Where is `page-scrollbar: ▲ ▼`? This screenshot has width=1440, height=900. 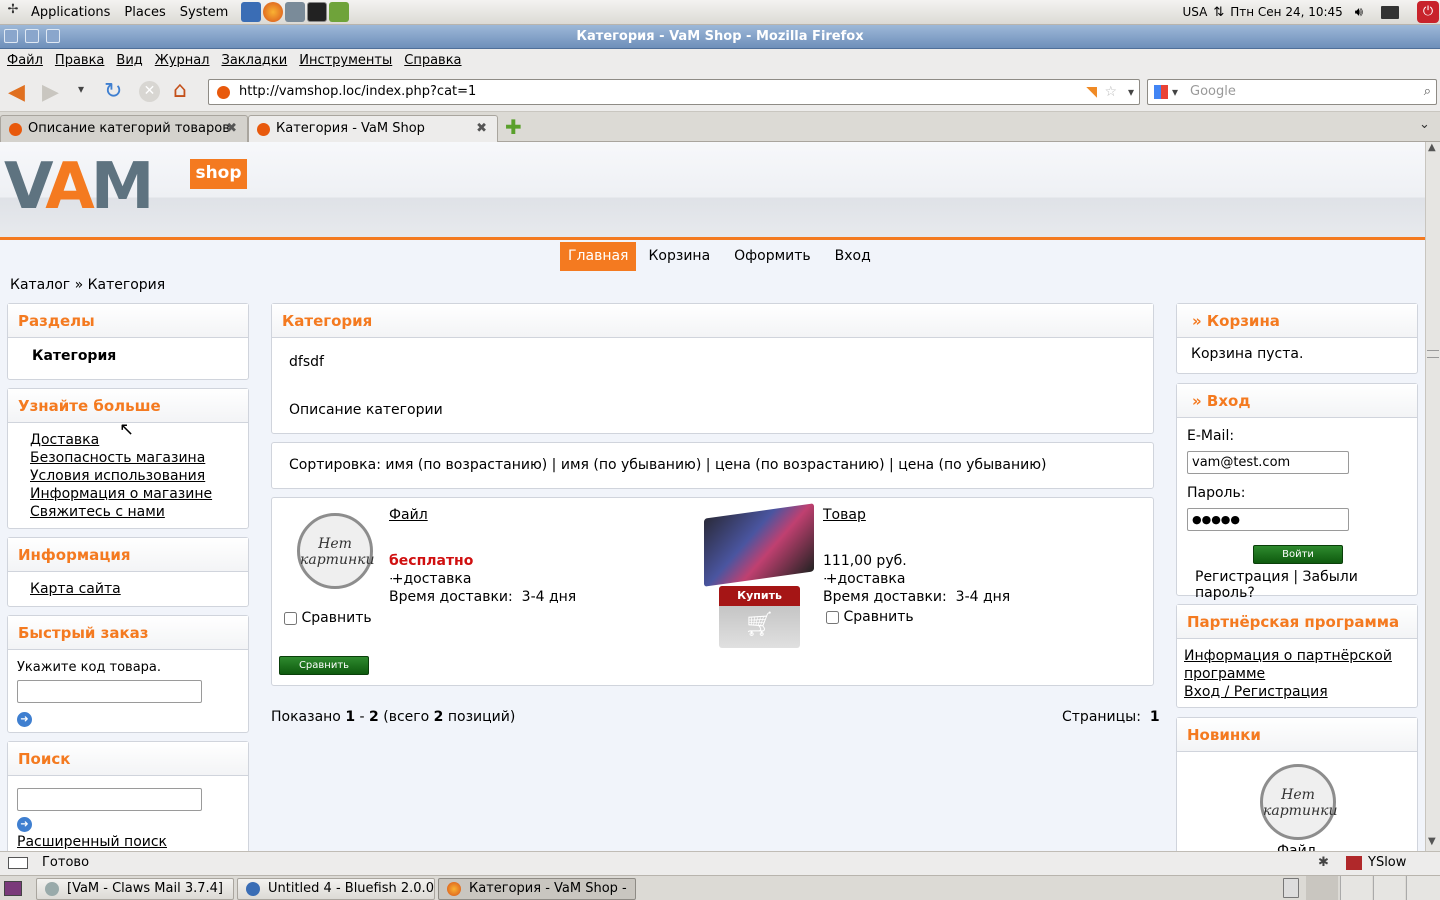 page-scrollbar: ▲ ▼ is located at coordinates (1432, 496).